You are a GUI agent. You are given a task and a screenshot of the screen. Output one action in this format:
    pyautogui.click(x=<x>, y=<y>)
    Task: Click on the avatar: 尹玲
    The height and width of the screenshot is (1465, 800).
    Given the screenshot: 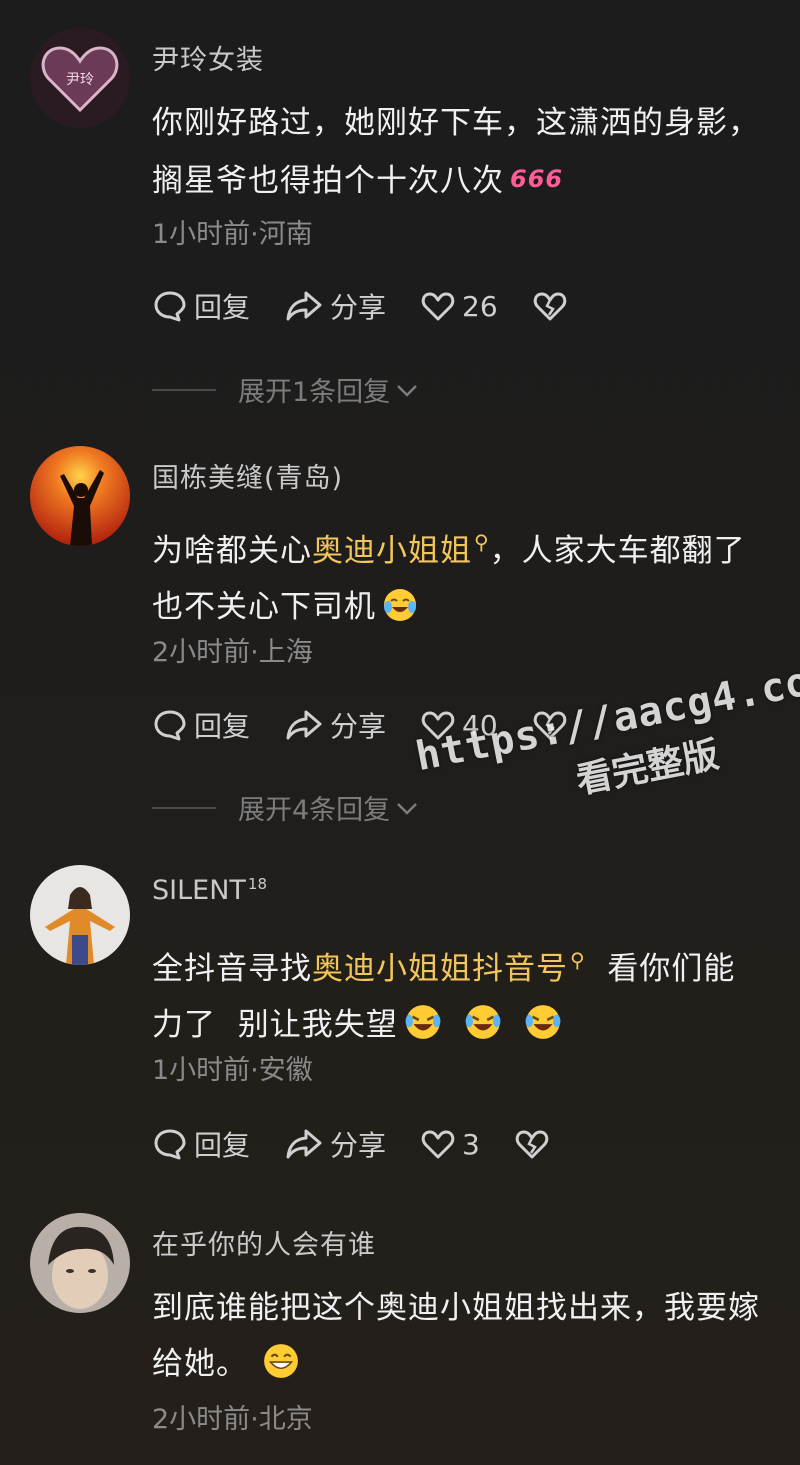 What is the action you would take?
    pyautogui.click(x=80, y=78)
    